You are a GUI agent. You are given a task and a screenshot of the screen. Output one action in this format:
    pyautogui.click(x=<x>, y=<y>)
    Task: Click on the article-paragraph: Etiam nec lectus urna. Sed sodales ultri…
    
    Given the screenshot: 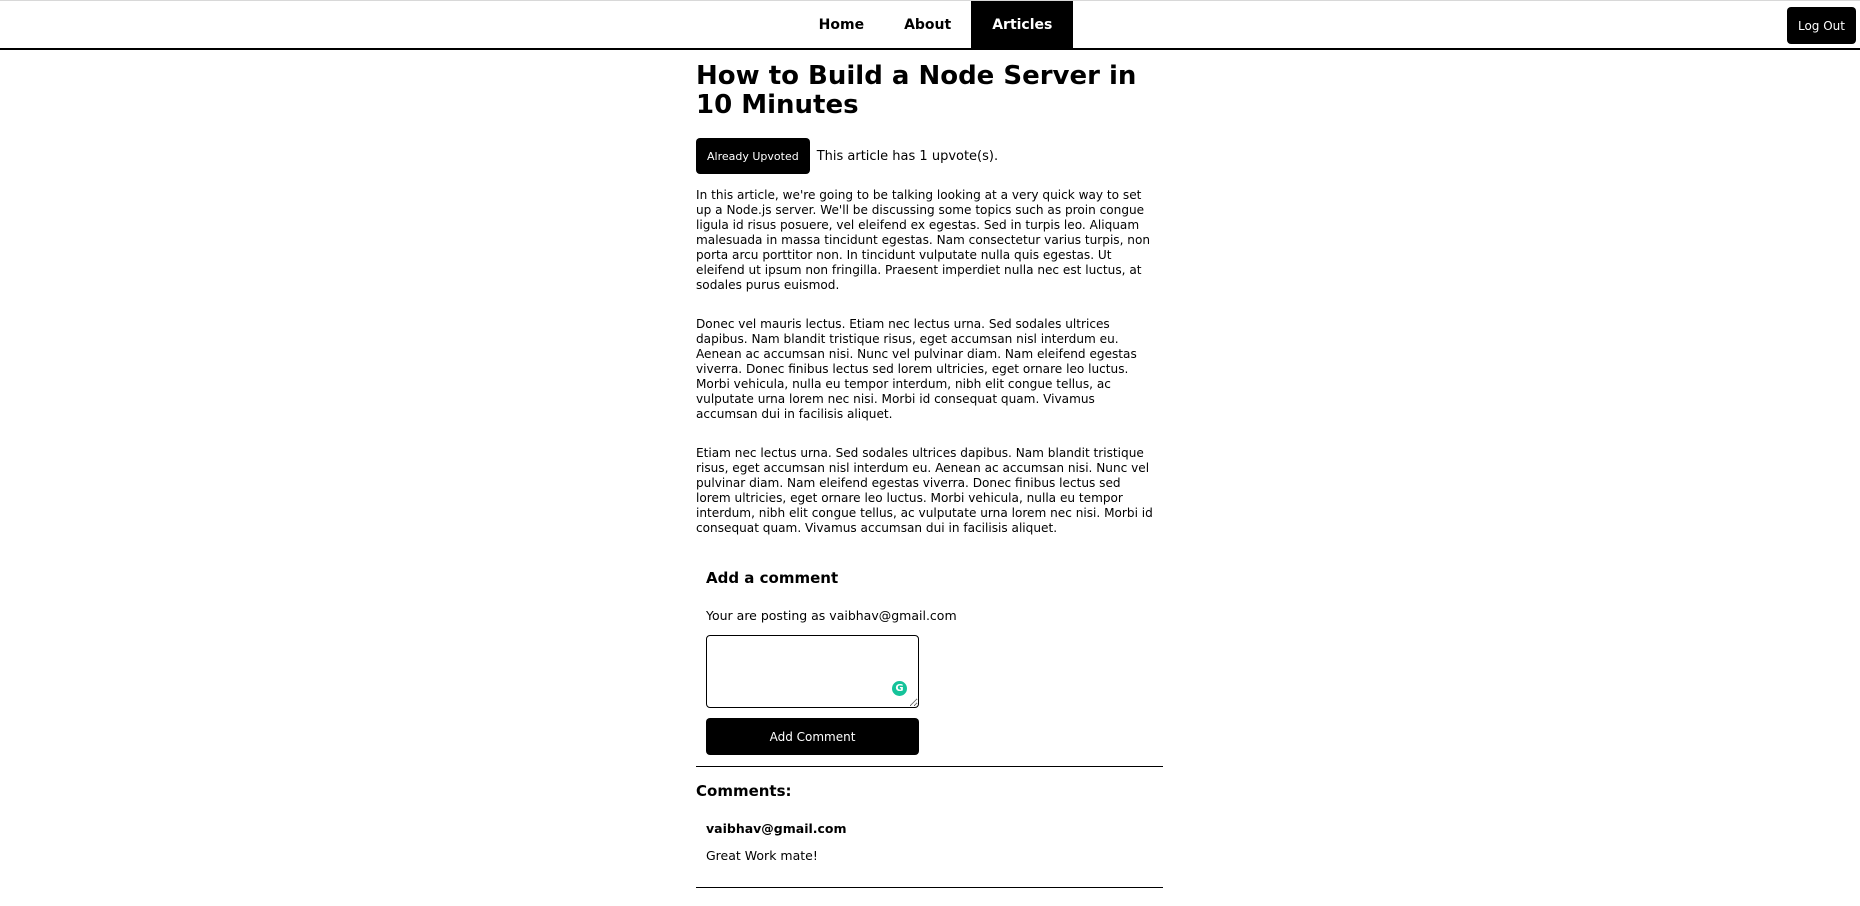 What is the action you would take?
    pyautogui.click(x=924, y=490)
    